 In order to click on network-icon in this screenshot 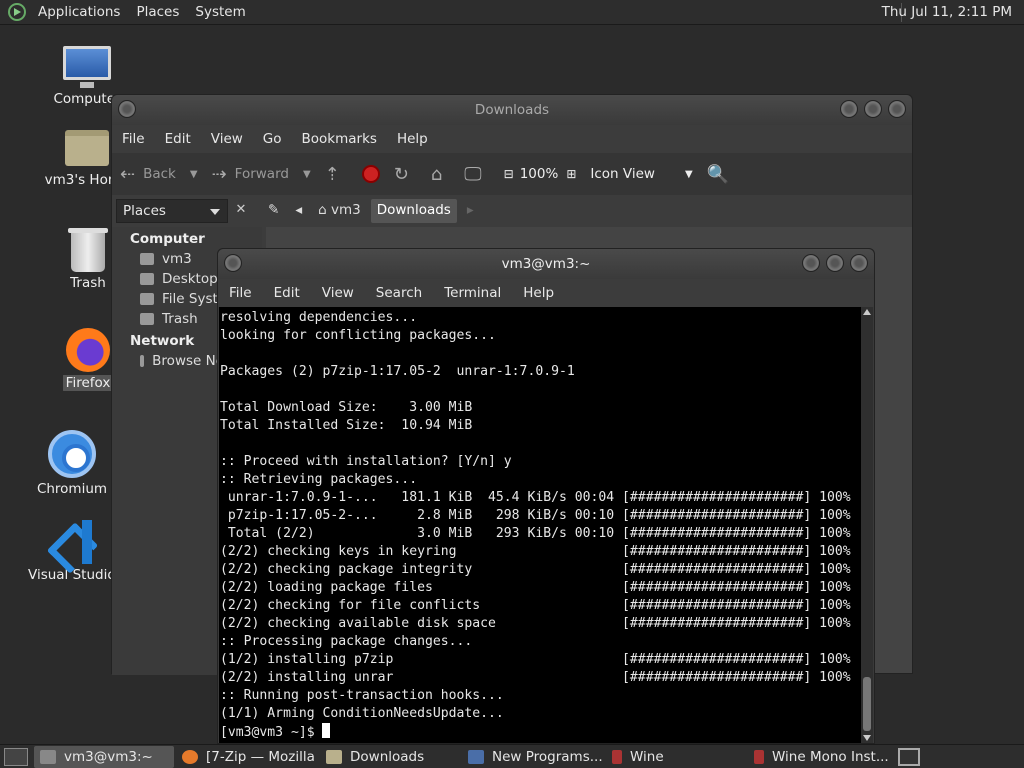, I will do `click(142, 361)`.